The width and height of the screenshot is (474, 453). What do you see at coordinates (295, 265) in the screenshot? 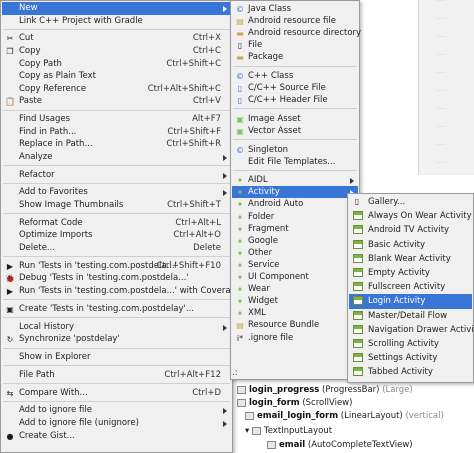
I see `menu-item-service: ✦ Service` at bounding box center [295, 265].